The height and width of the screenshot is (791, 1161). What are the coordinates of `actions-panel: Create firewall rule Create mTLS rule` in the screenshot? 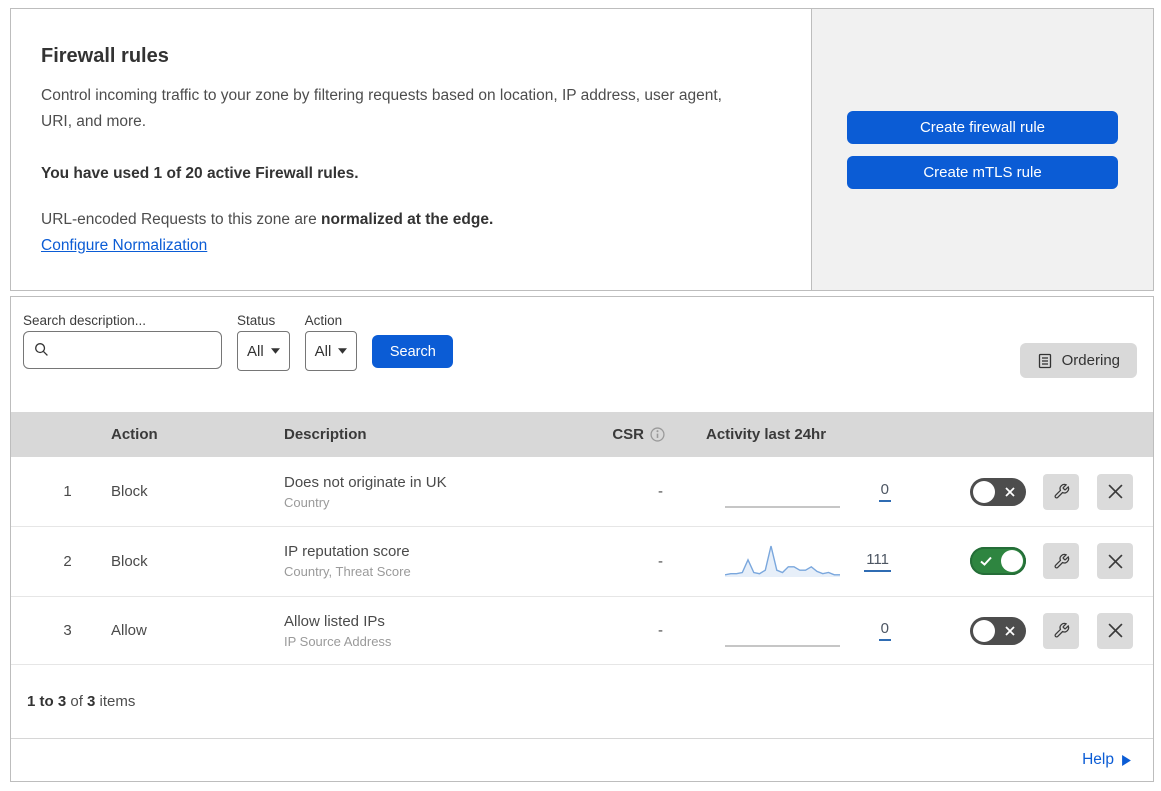 It's located at (982, 149).